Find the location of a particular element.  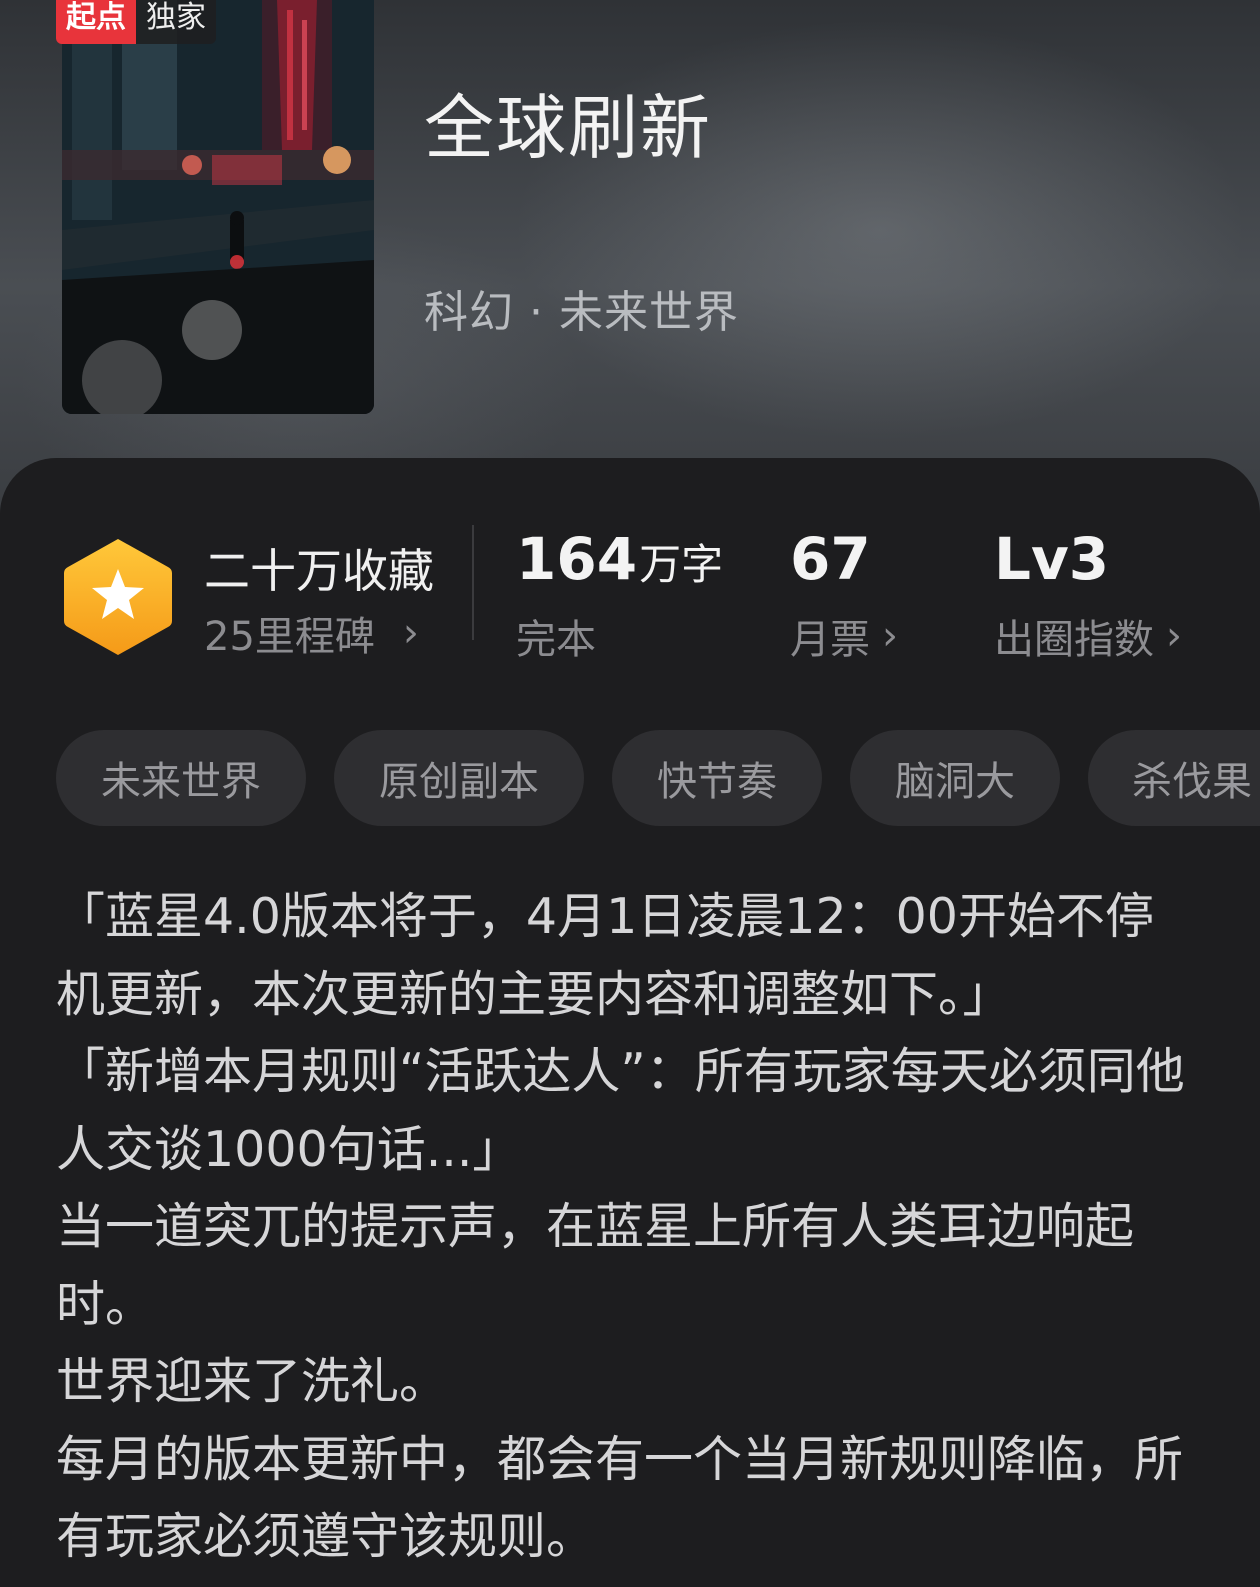

word-count: 164万字 is located at coordinates (619, 559).